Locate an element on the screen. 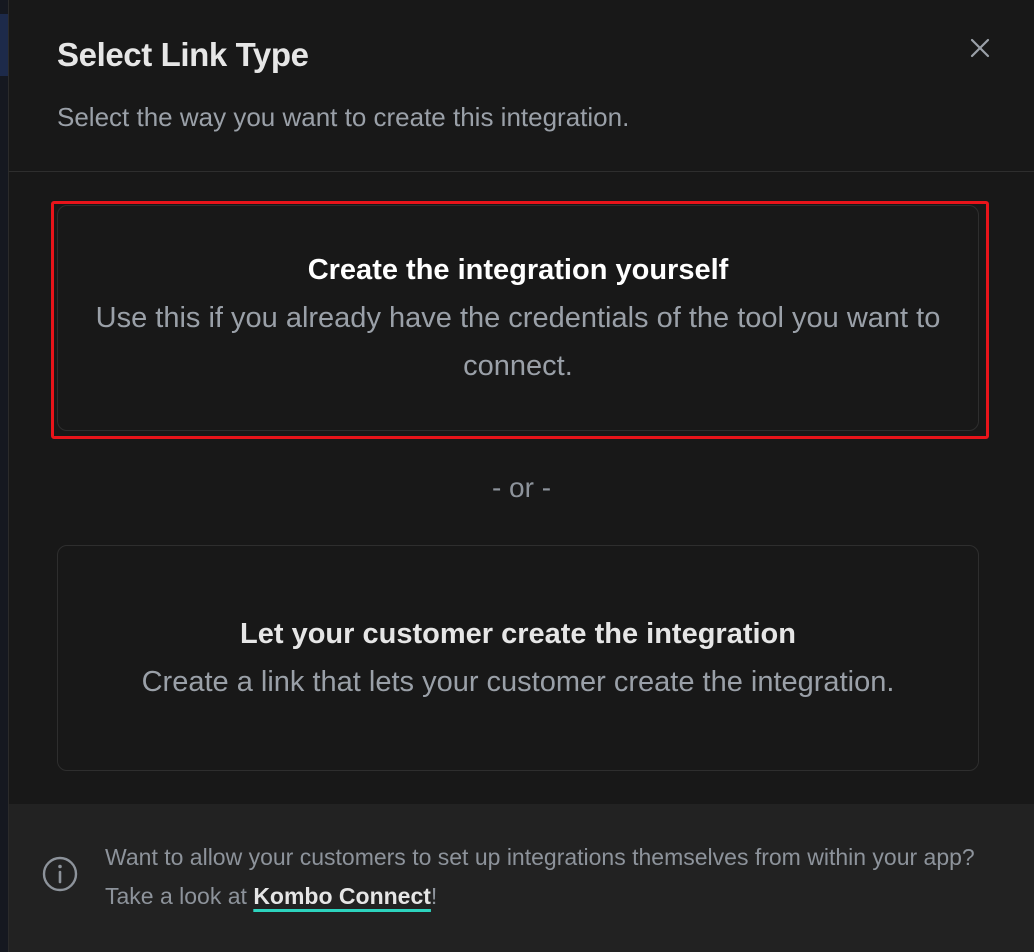 This screenshot has height=952, width=1034. info-icon is located at coordinates (60, 874).